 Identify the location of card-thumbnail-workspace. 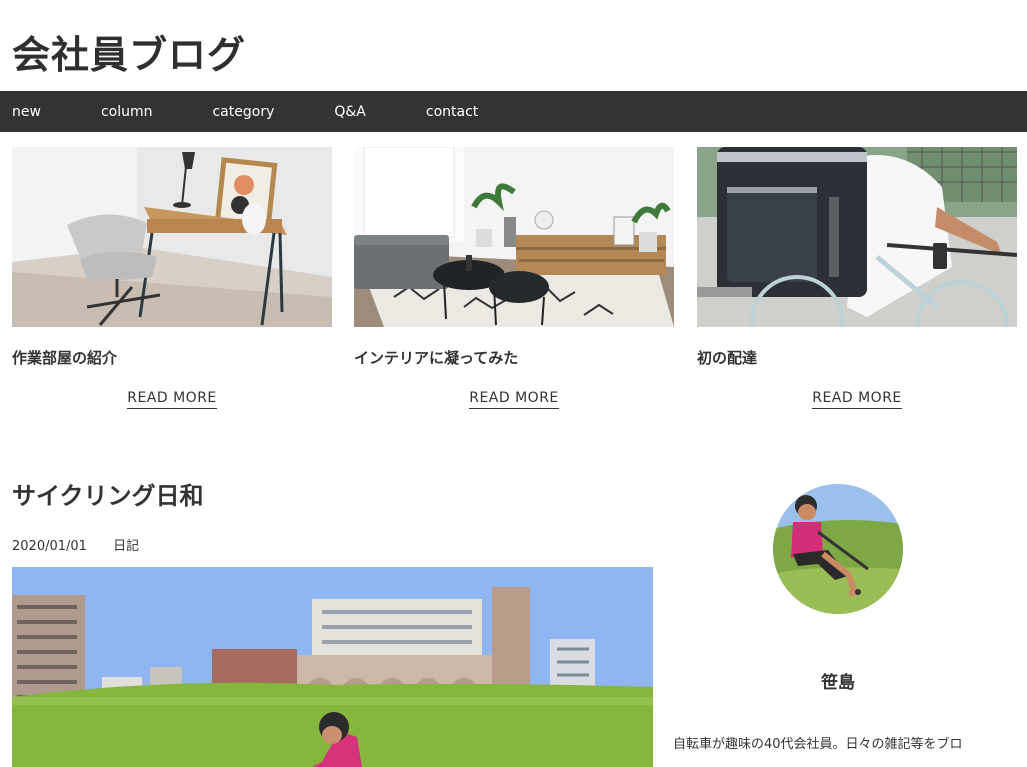
(172, 237).